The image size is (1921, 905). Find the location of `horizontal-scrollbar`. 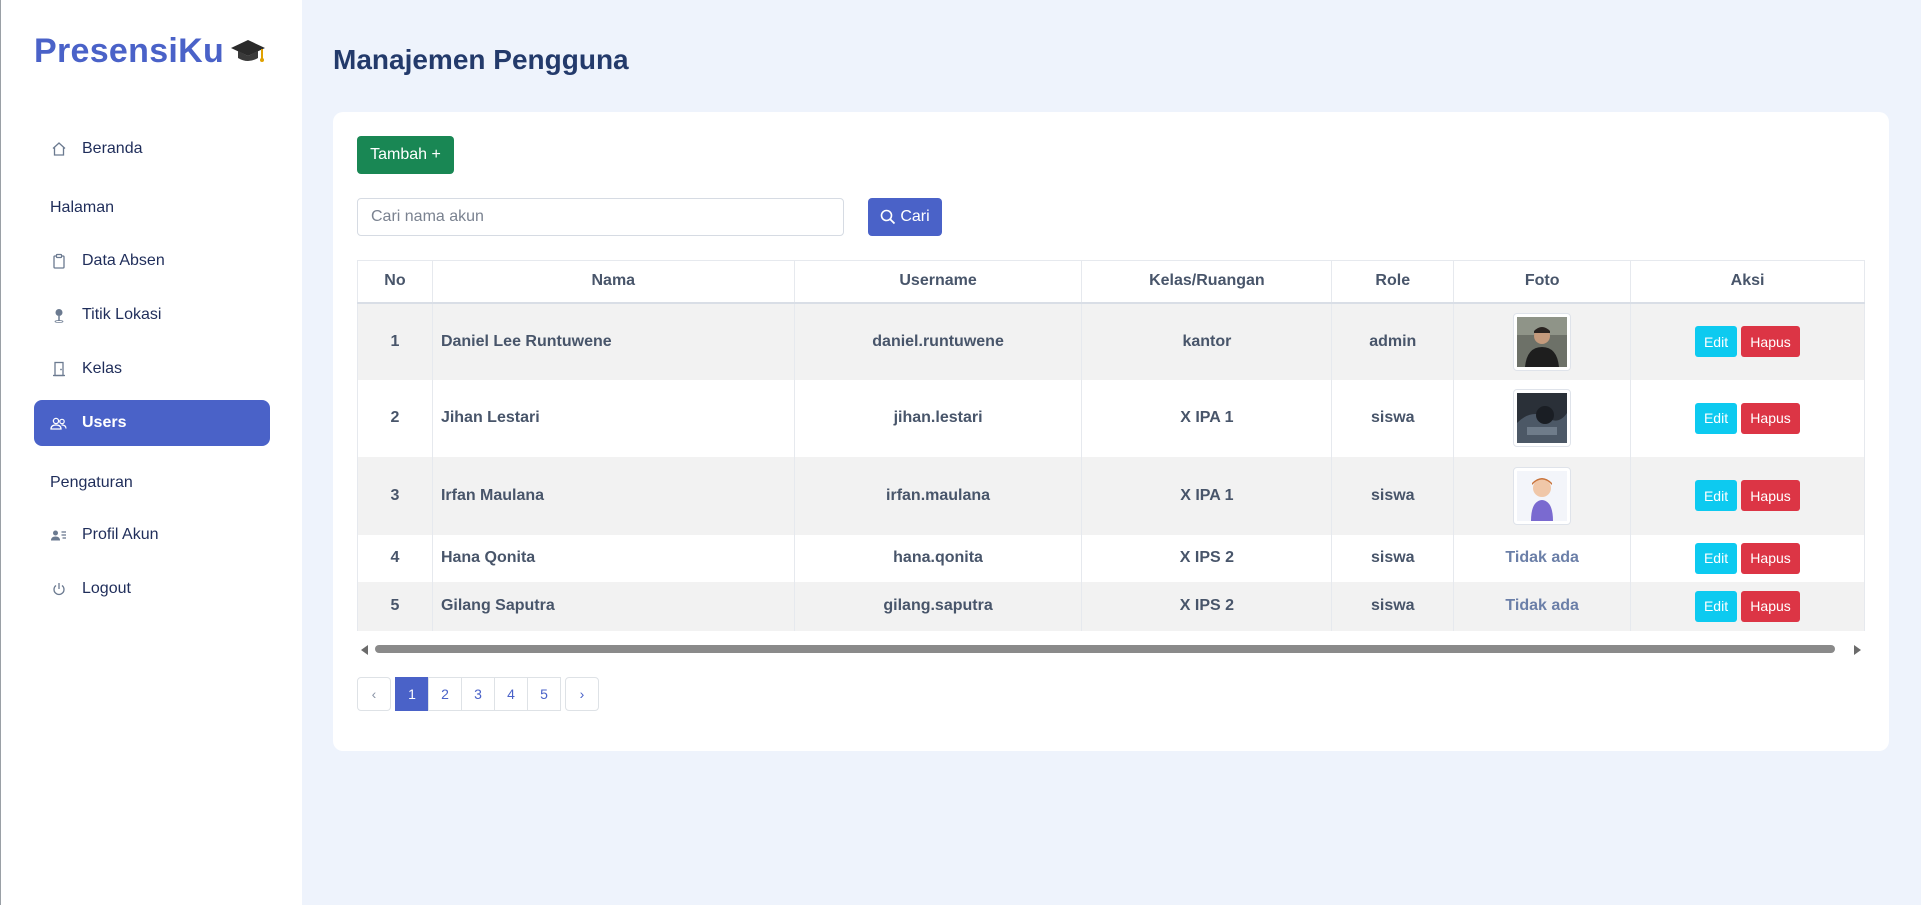

horizontal-scrollbar is located at coordinates (1111, 649).